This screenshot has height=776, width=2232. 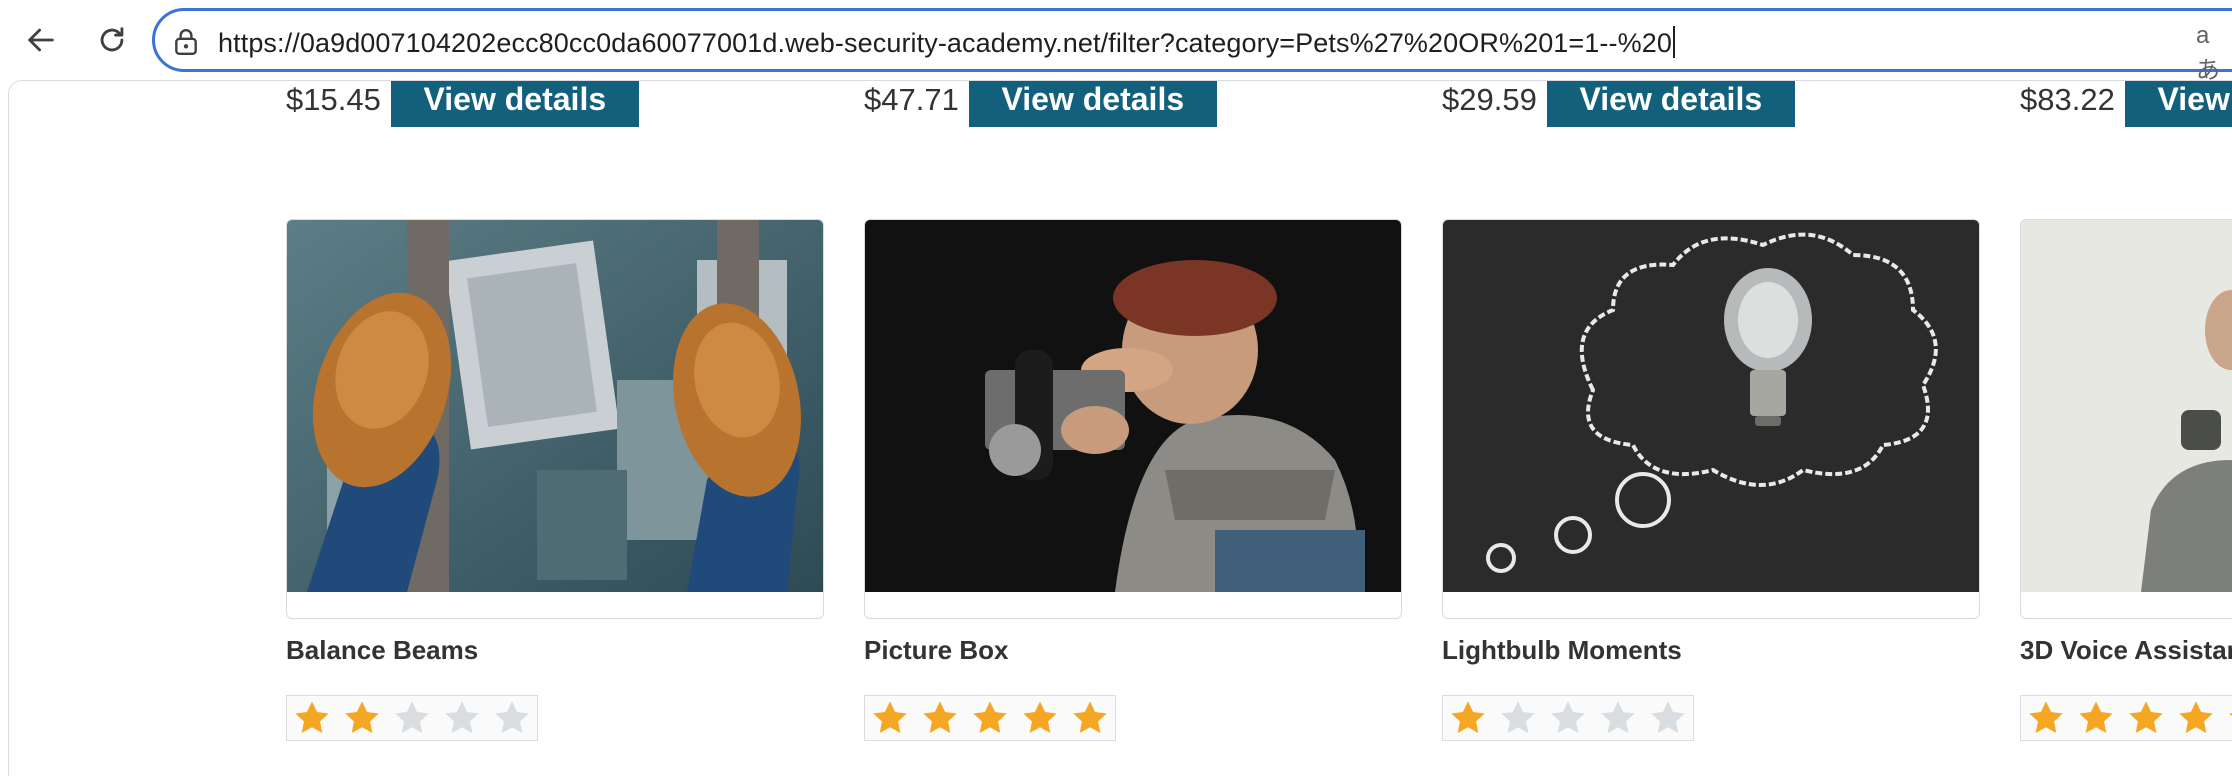 What do you see at coordinates (186, 42) in the screenshot?
I see `site-info-lock-icon` at bounding box center [186, 42].